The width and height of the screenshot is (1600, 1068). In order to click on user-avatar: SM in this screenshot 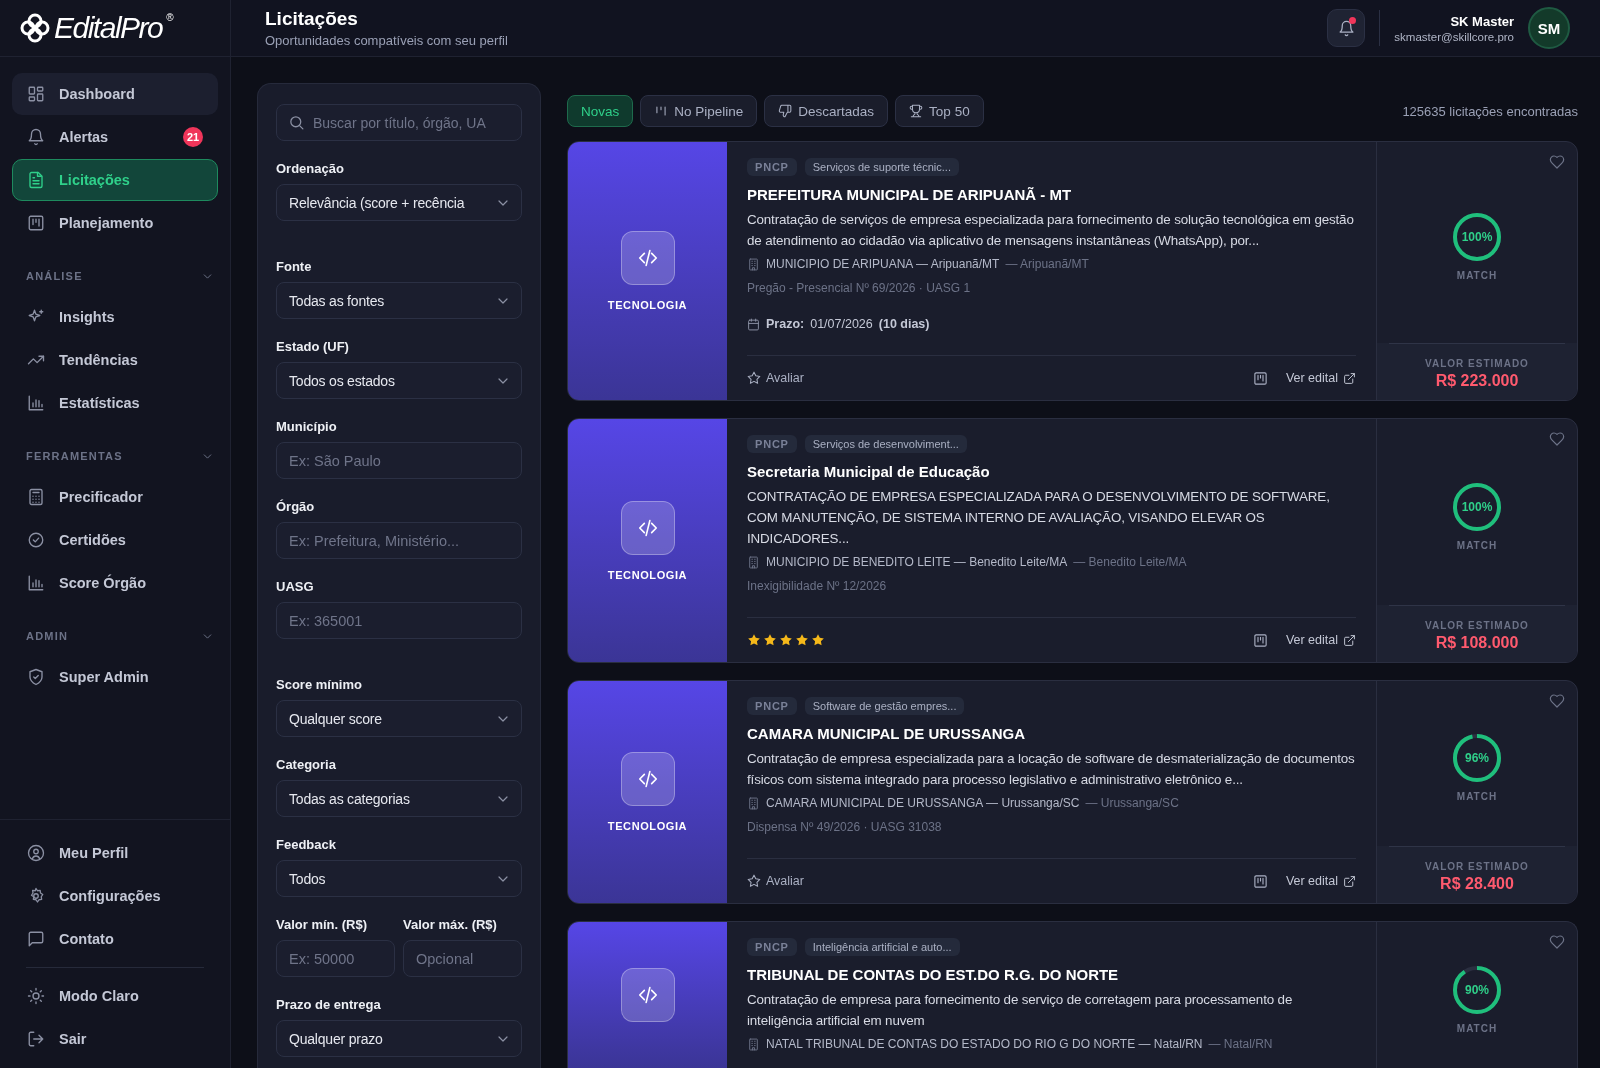, I will do `click(1549, 28)`.